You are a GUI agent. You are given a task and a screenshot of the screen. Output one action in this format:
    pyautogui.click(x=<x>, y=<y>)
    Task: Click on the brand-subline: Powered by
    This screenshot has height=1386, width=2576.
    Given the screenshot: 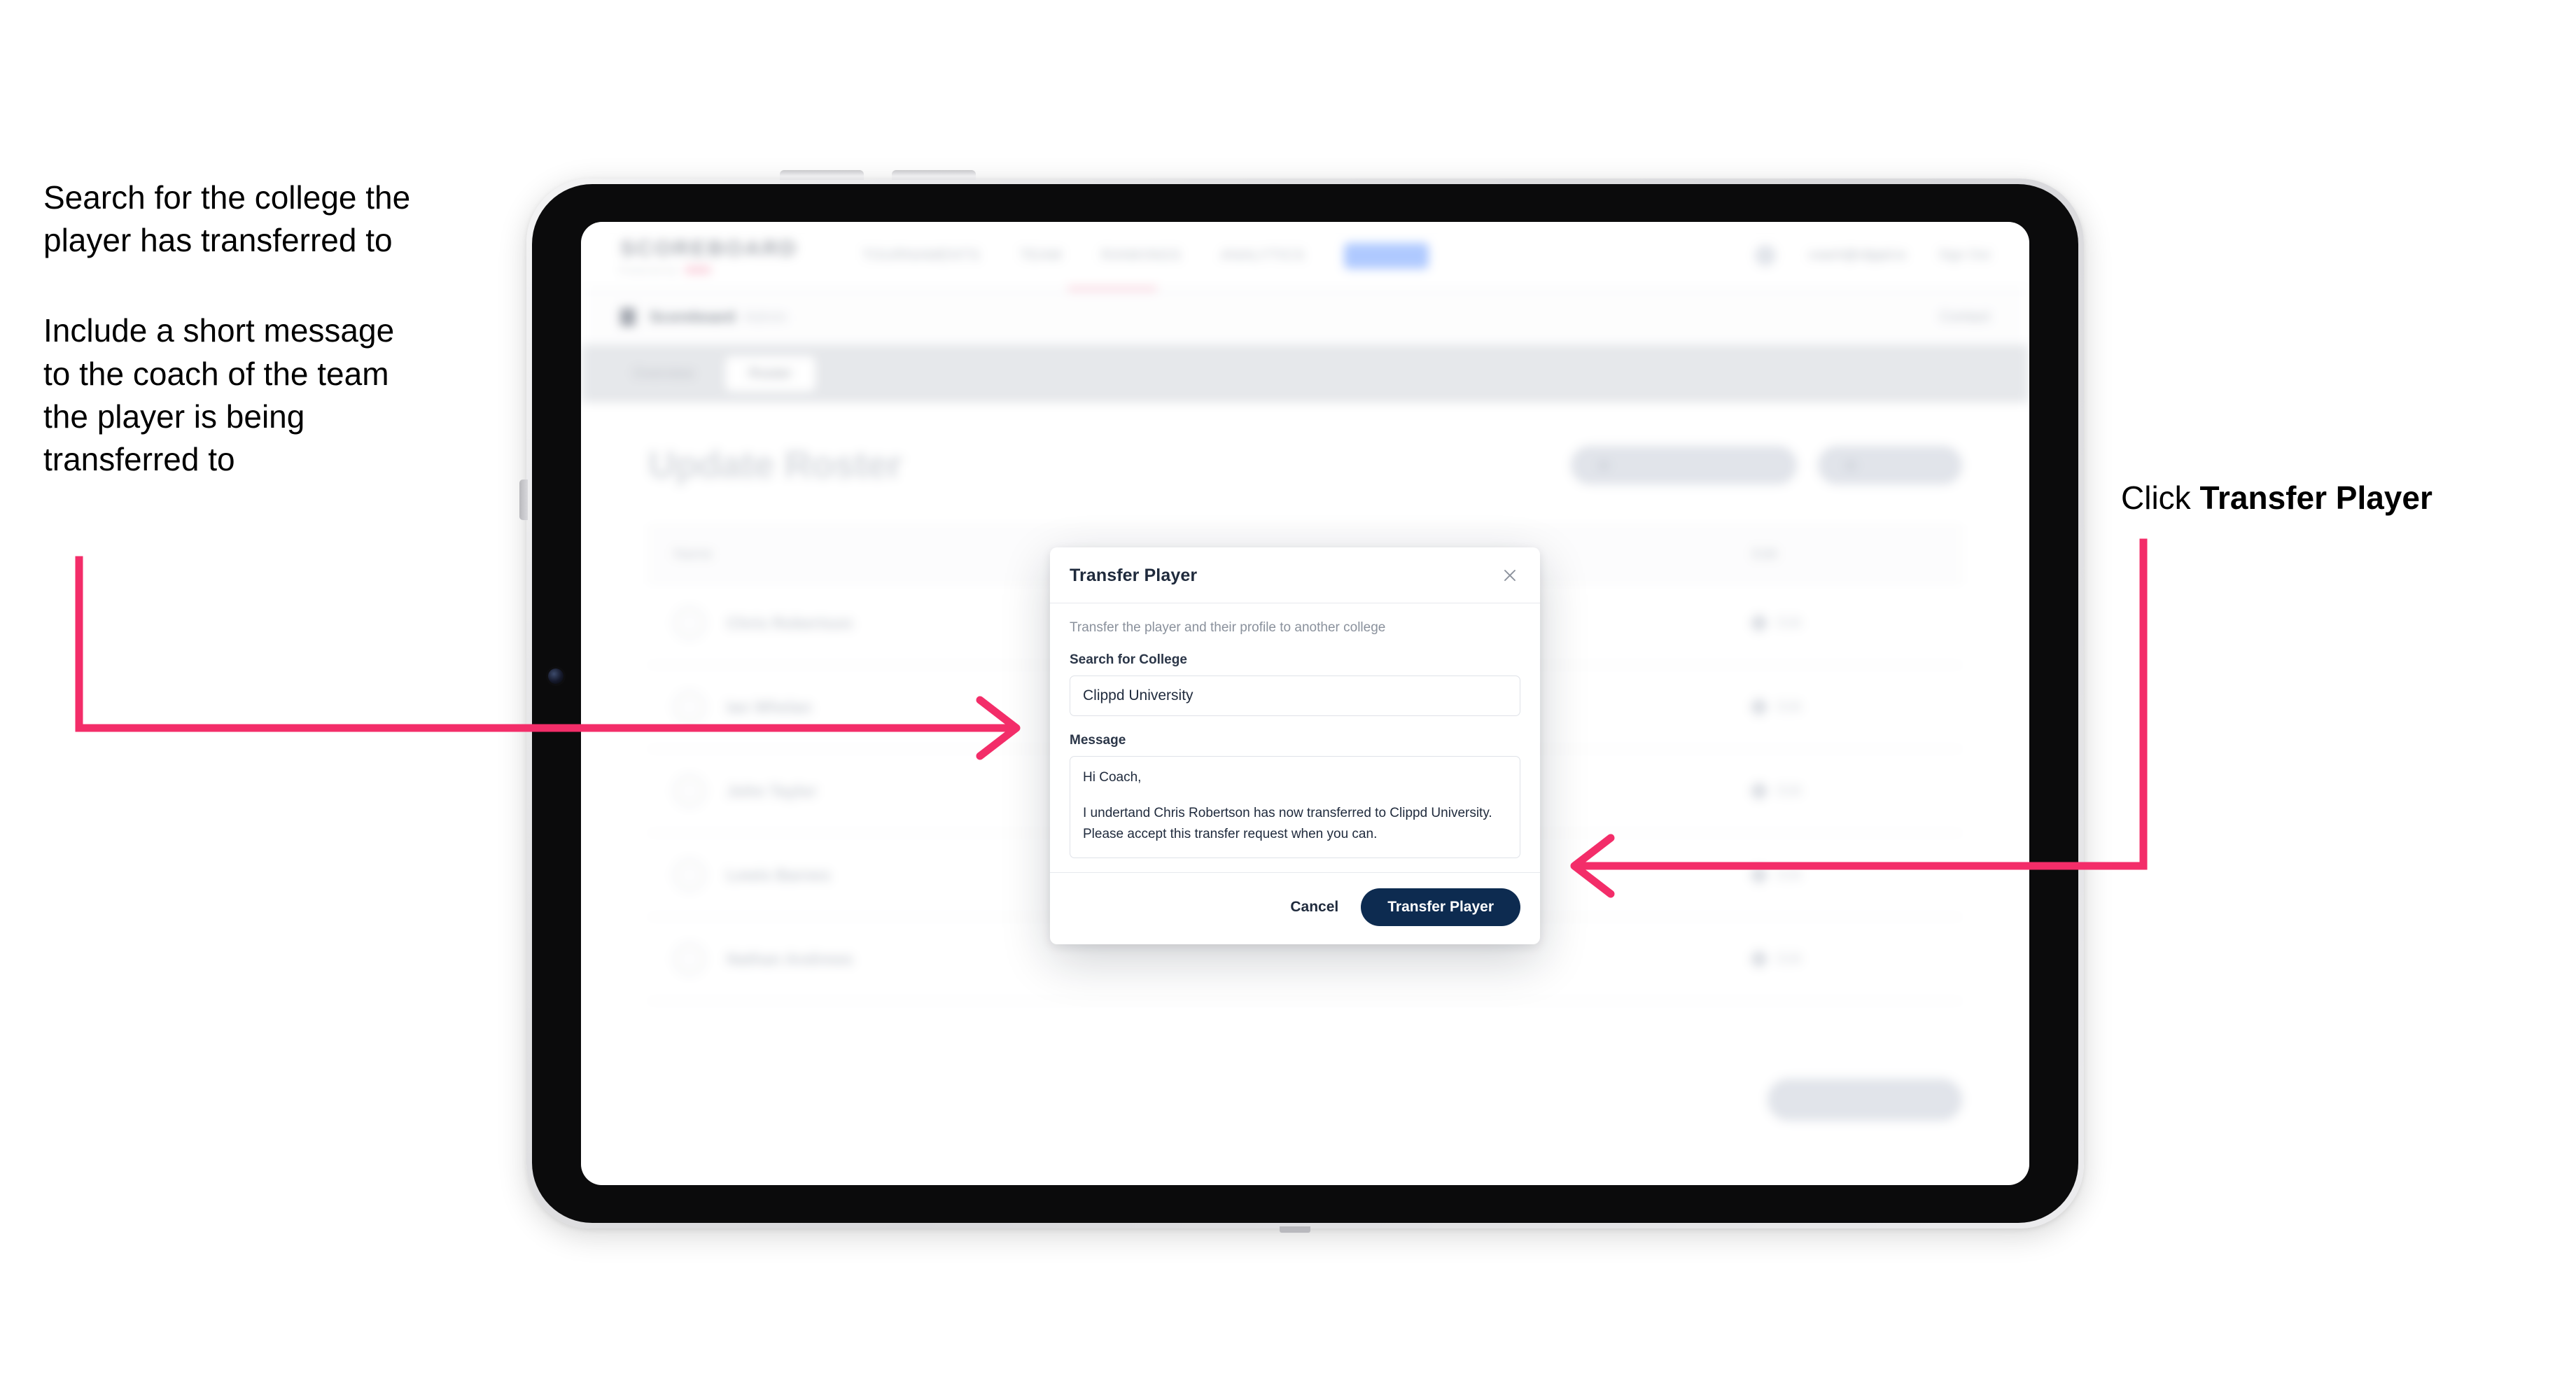 What is the action you would take?
    pyautogui.click(x=709, y=270)
    